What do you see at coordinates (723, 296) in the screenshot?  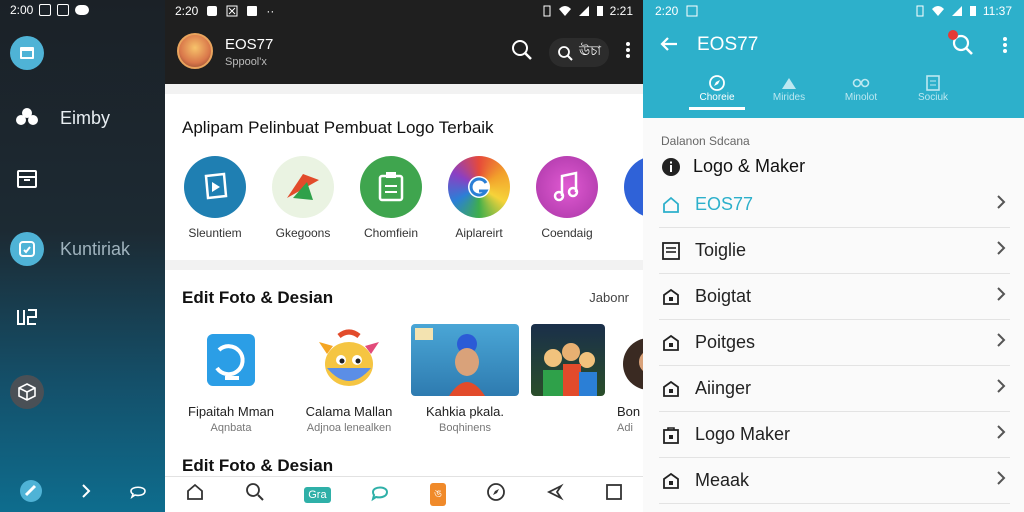 I see `list-item-label: Boigtat` at bounding box center [723, 296].